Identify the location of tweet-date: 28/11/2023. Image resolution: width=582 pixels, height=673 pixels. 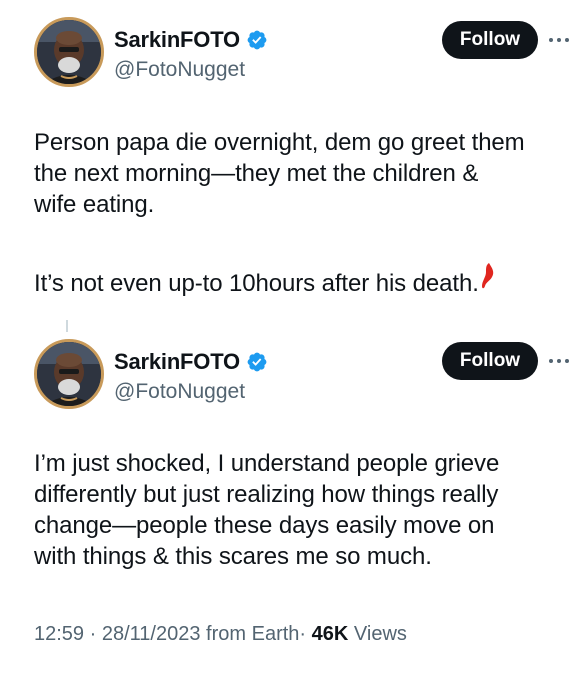
(151, 634).